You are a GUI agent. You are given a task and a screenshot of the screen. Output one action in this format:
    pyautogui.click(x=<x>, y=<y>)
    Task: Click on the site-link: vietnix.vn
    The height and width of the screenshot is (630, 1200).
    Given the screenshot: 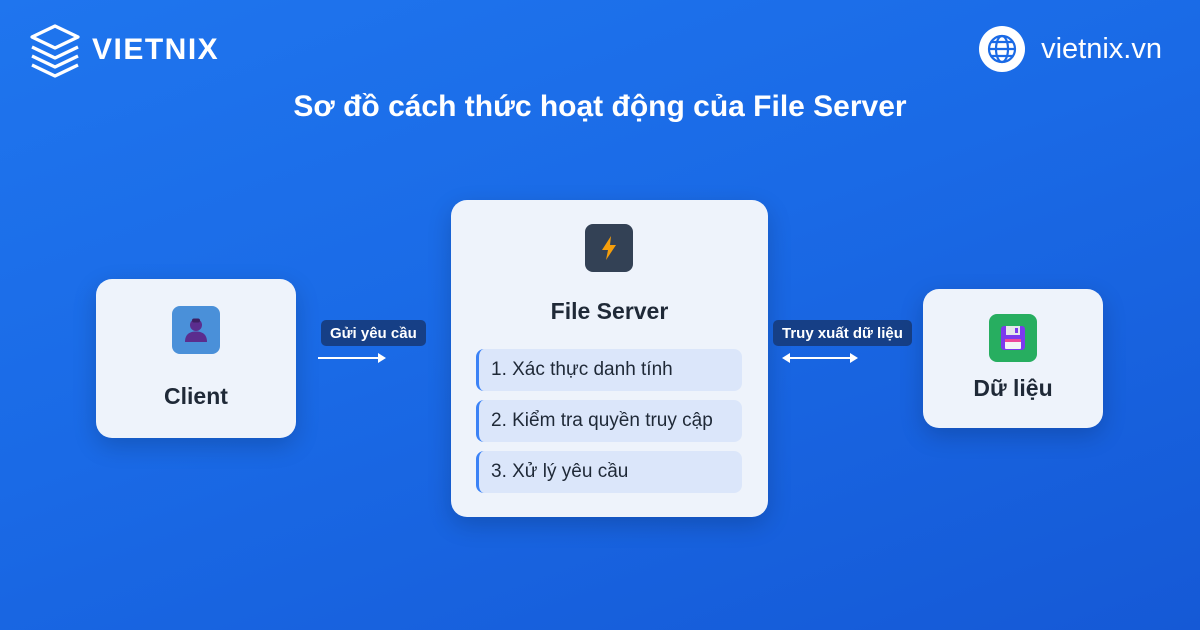 What is the action you would take?
    pyautogui.click(x=1070, y=49)
    